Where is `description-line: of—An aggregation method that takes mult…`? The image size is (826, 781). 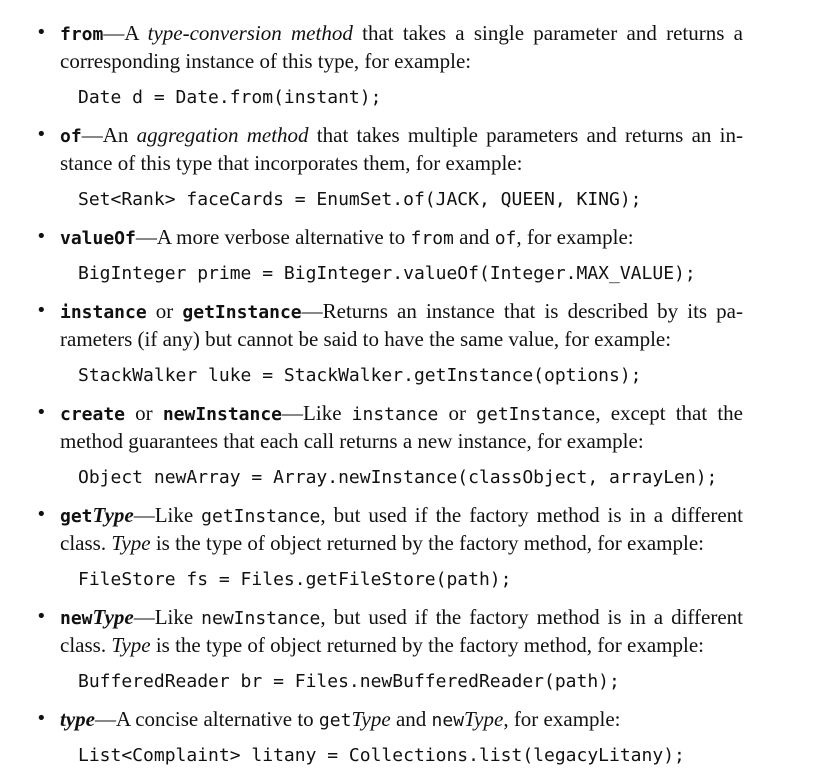
description-line: of—An aggregation method that takes mult… is located at coordinates (401, 135).